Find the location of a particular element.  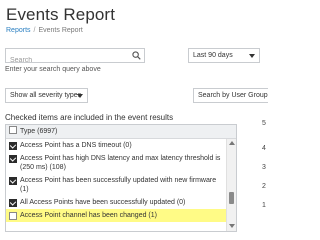

edge-value: 4 is located at coordinates (264, 148).